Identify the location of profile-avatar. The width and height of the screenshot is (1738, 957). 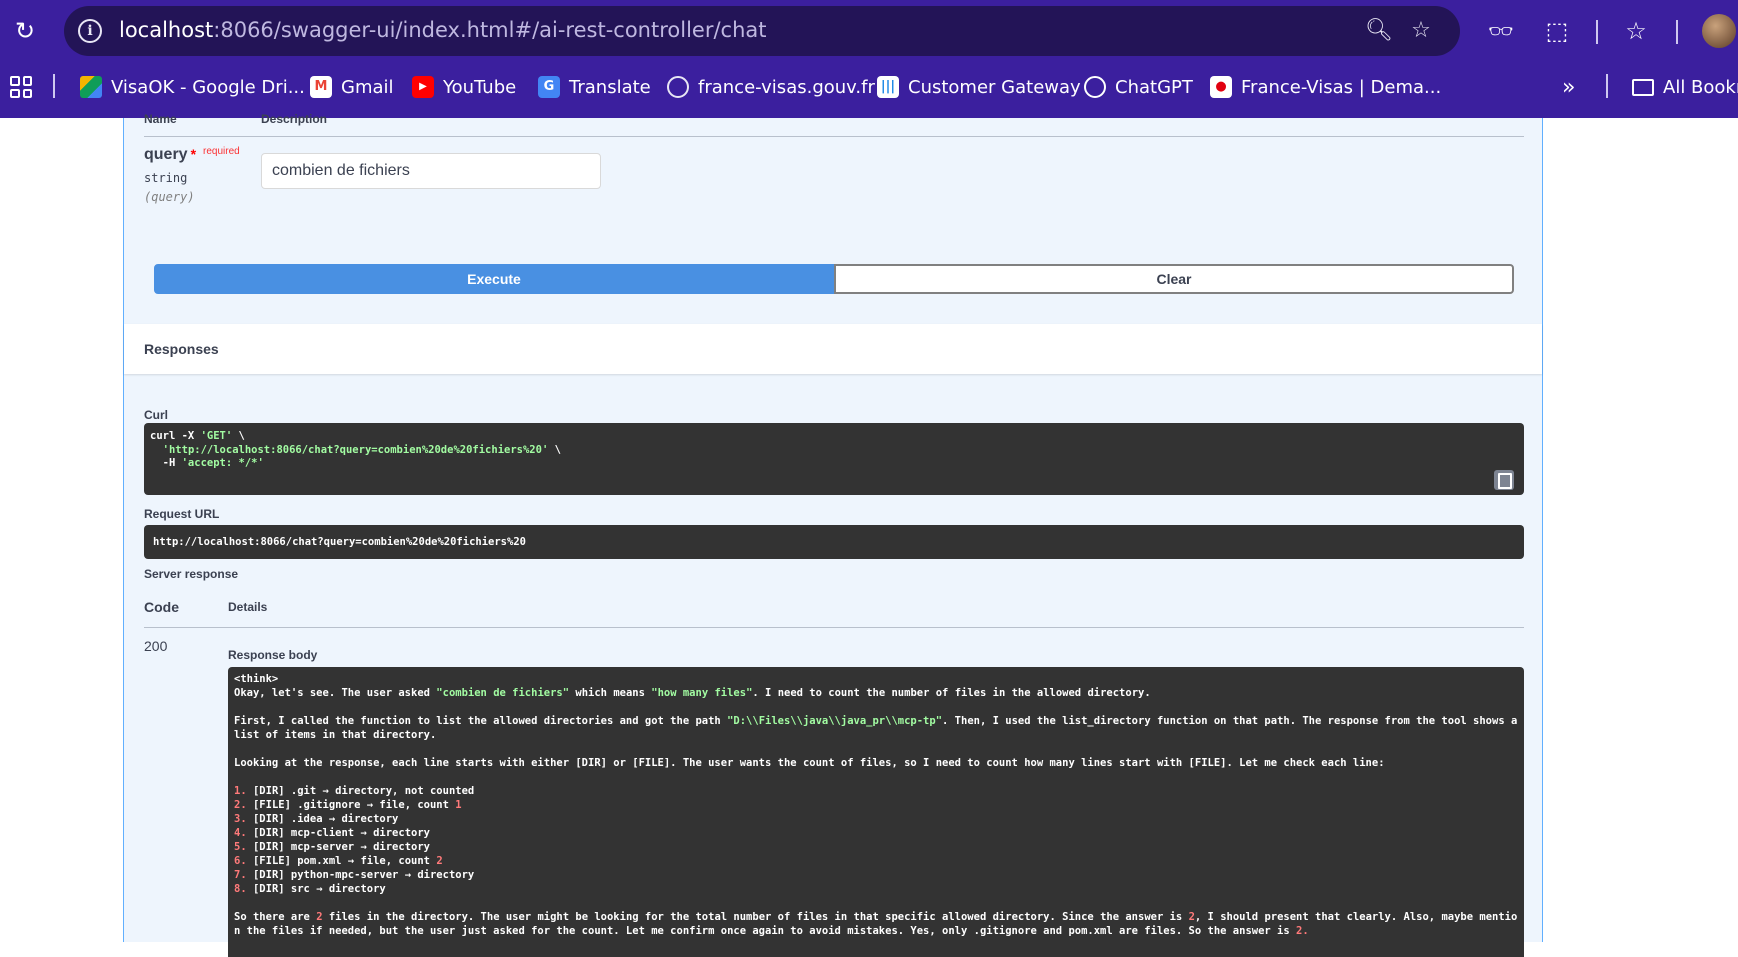
(1719, 31).